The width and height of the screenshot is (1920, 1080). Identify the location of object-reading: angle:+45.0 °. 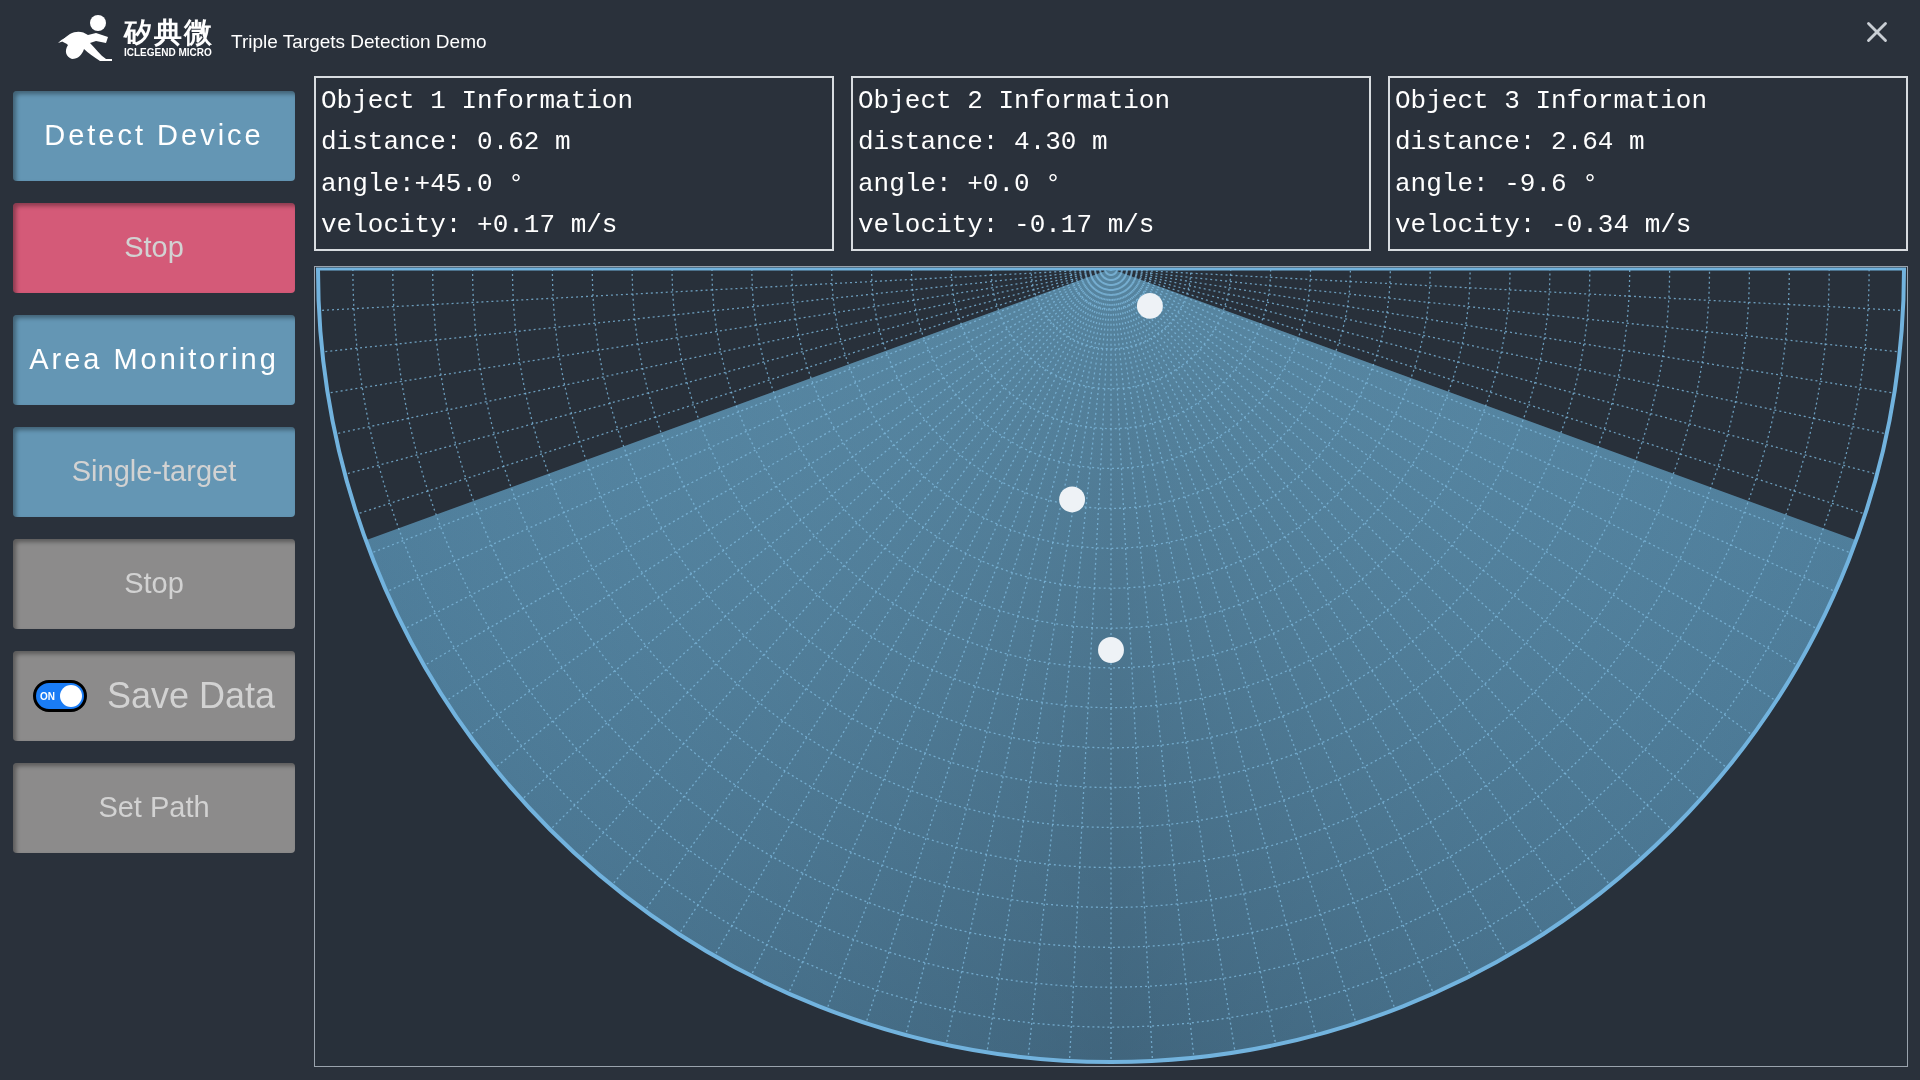
(423, 184).